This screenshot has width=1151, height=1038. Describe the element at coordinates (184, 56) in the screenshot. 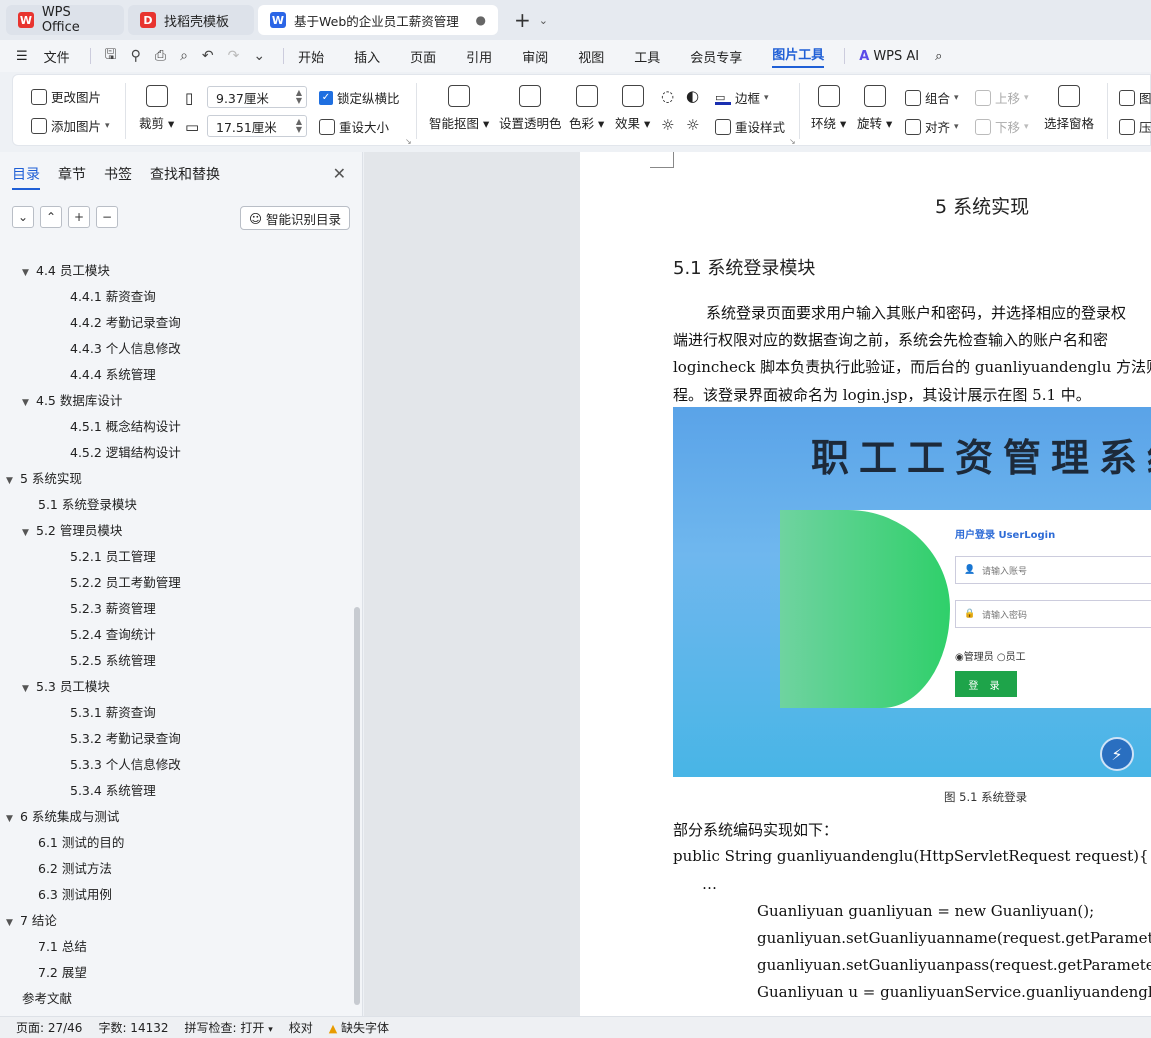

I see `print-preview-icon: ⌕` at that location.